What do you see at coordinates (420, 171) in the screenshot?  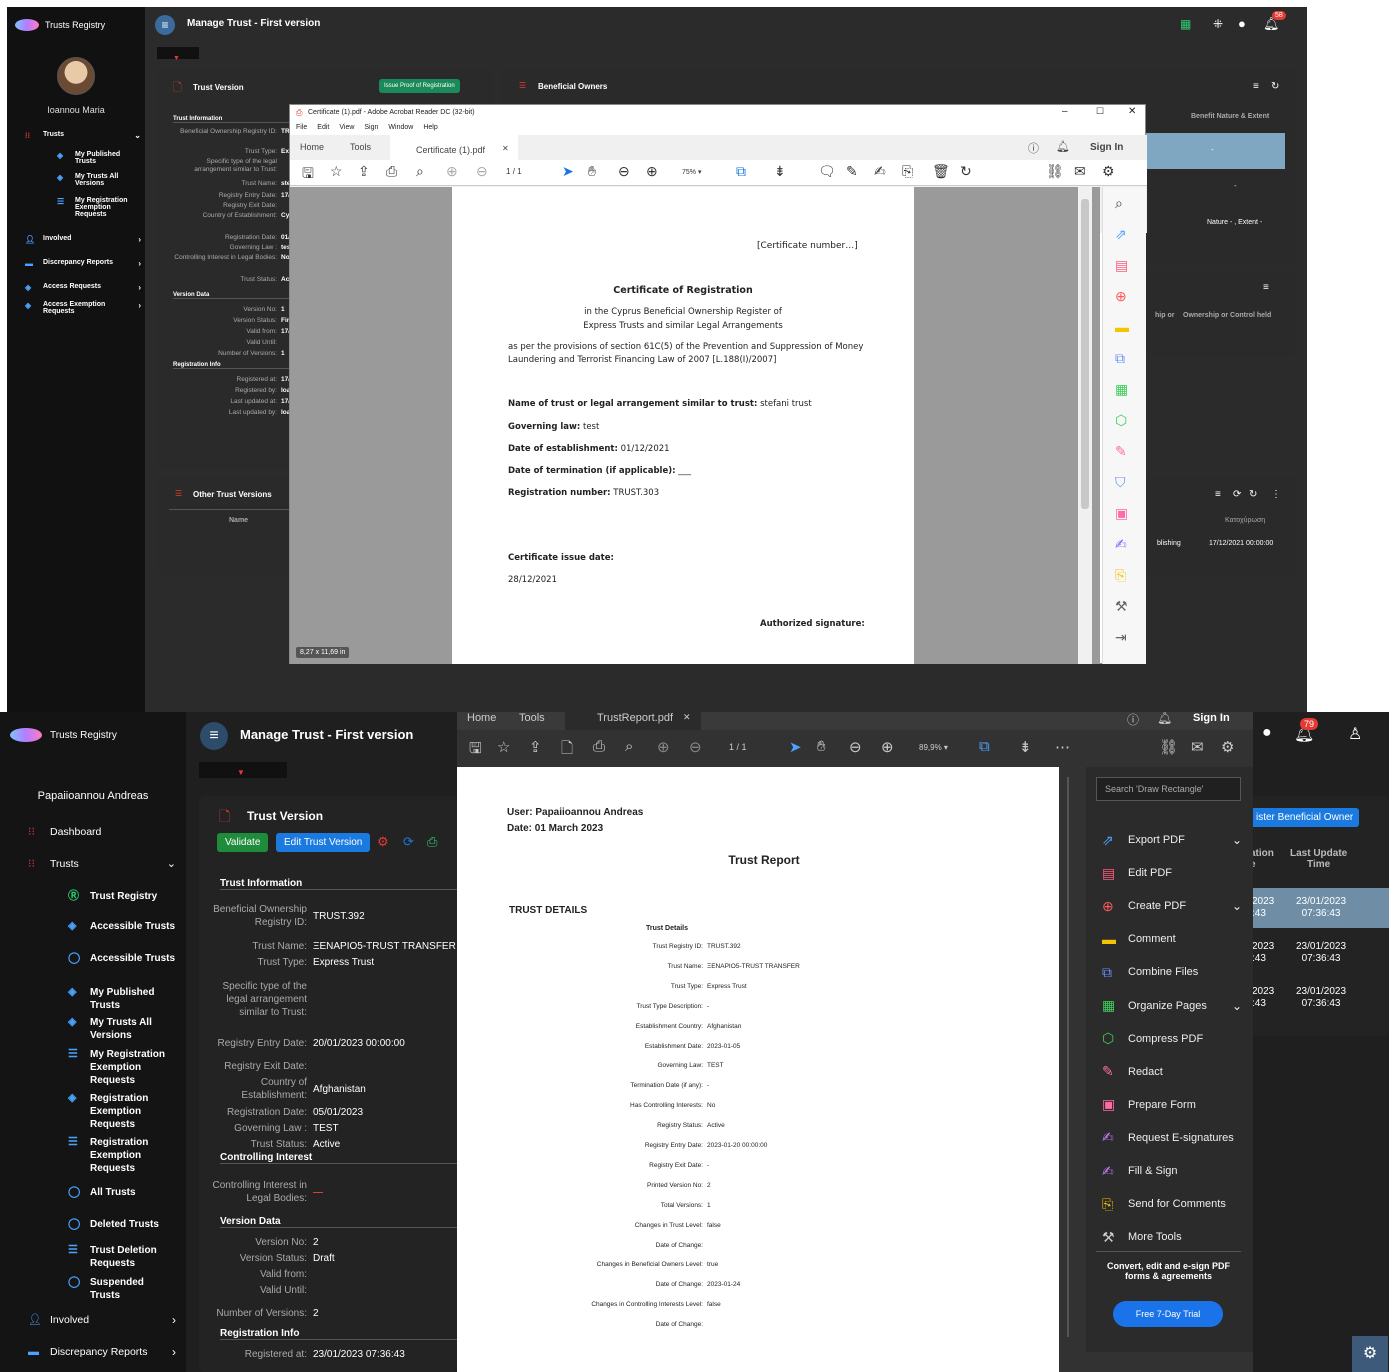 I see `zoom-search-icon: ⌕` at bounding box center [420, 171].